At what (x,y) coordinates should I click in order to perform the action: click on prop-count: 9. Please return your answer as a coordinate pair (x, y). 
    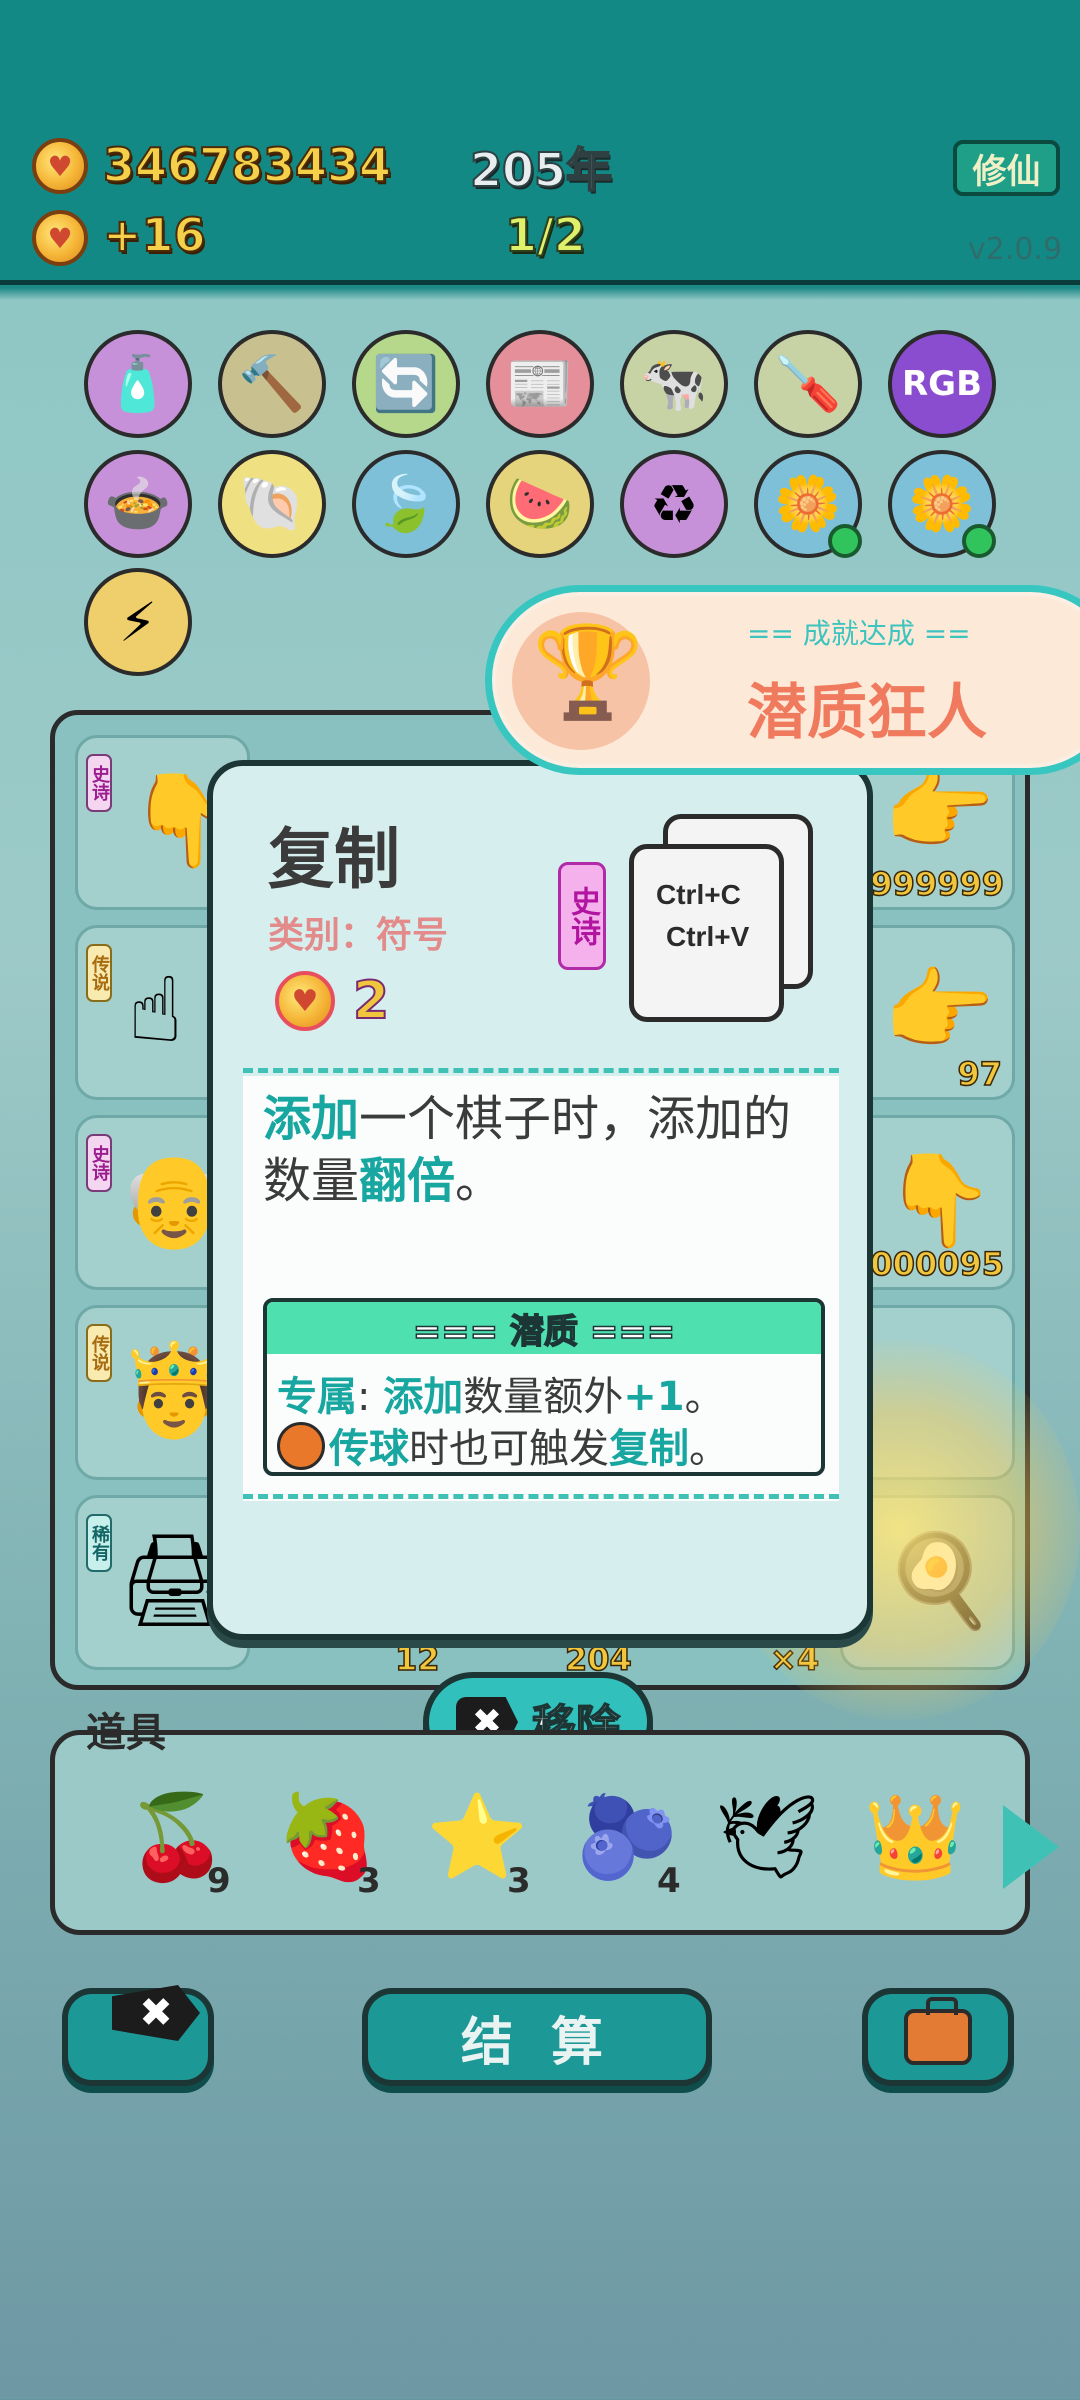
    Looking at the image, I should click on (219, 1881).